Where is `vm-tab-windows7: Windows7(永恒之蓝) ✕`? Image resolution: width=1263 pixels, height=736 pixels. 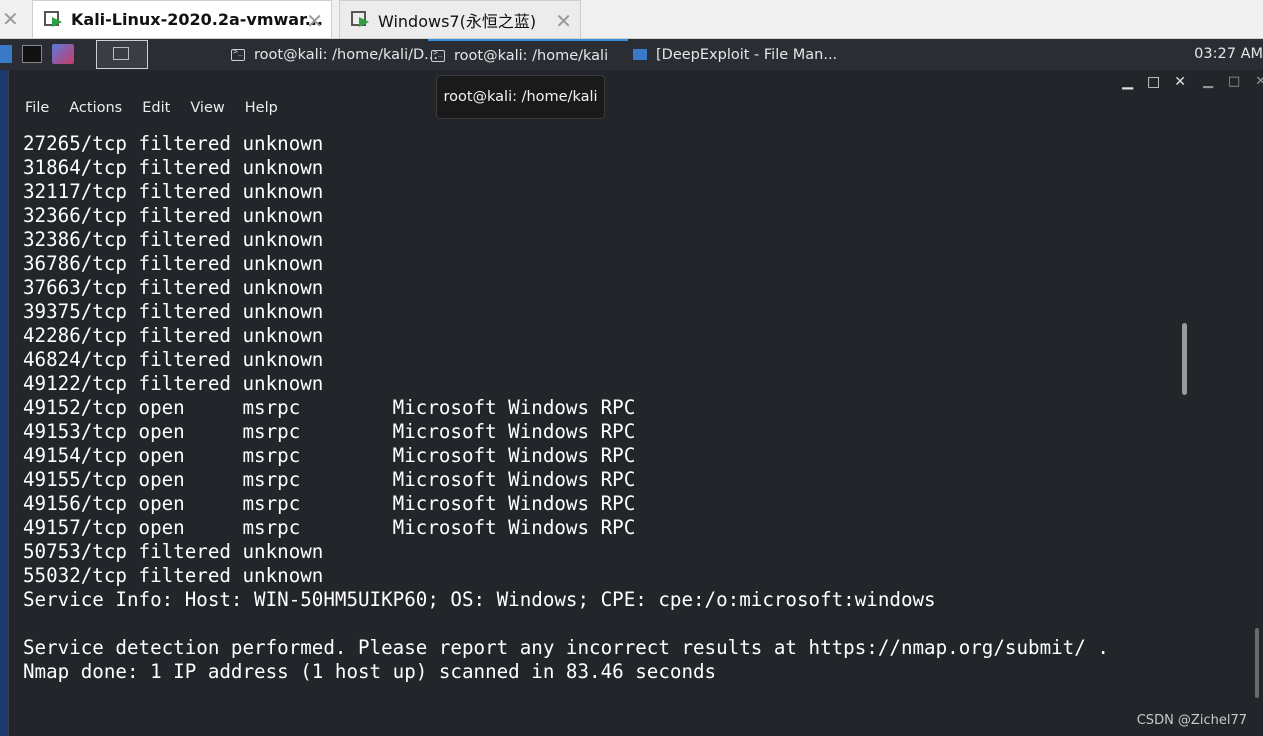
vm-tab-windows7: Windows7(永恒之蓝) ✕ is located at coordinates (460, 19).